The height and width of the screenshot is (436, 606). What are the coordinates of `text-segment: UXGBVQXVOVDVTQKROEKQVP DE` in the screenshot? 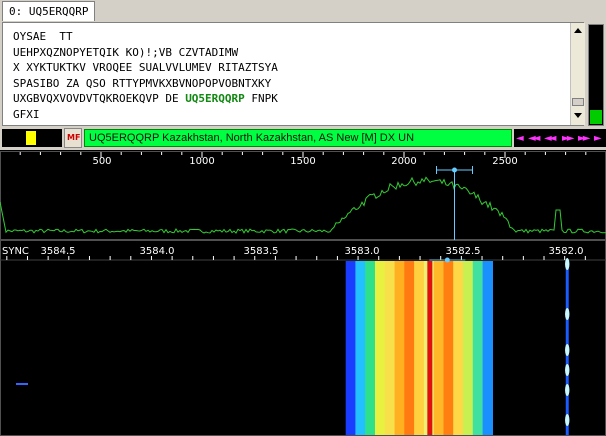 It's located at (99, 98).